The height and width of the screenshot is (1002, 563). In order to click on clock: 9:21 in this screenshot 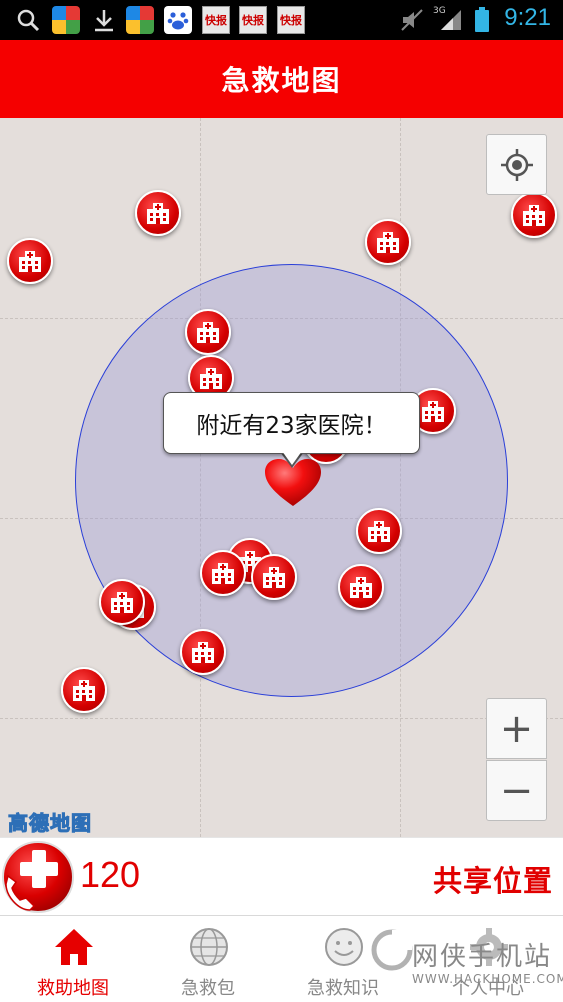, I will do `click(527, 17)`.